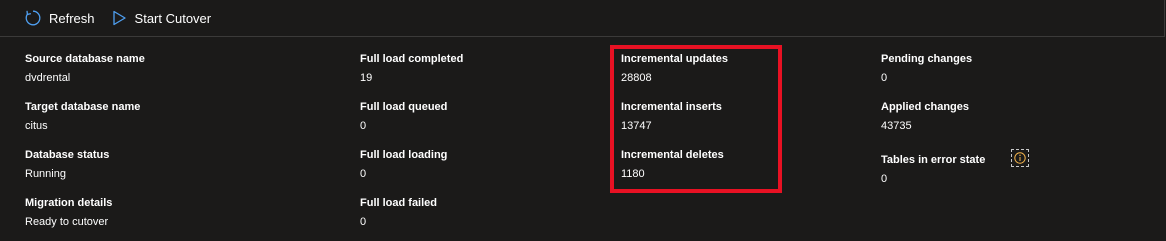 The width and height of the screenshot is (1166, 241). What do you see at coordinates (366, 78) in the screenshot?
I see `full-load-completed-value: 19` at bounding box center [366, 78].